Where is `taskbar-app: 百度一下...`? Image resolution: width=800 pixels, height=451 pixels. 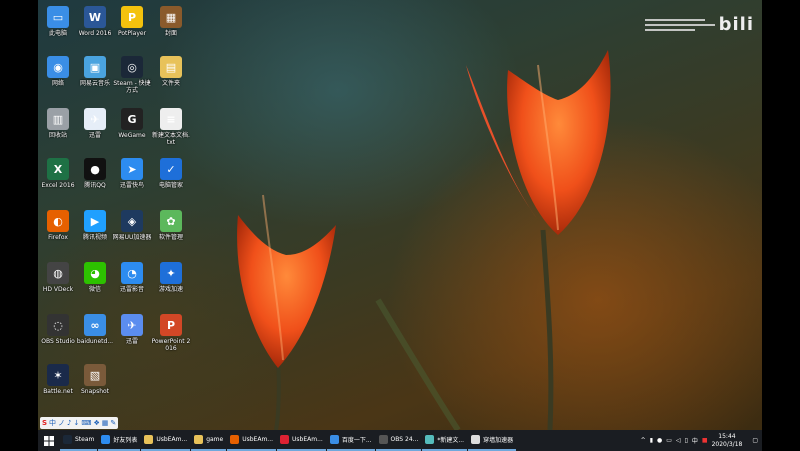
taskbar-app: 百度一下... is located at coordinates (350, 440).